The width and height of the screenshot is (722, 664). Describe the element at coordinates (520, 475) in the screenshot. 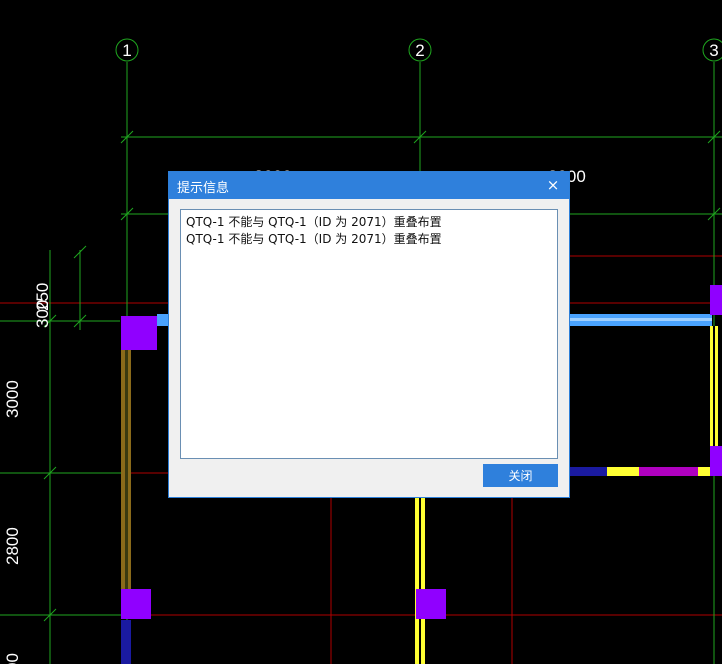

I see `close-button: 关闭` at that location.